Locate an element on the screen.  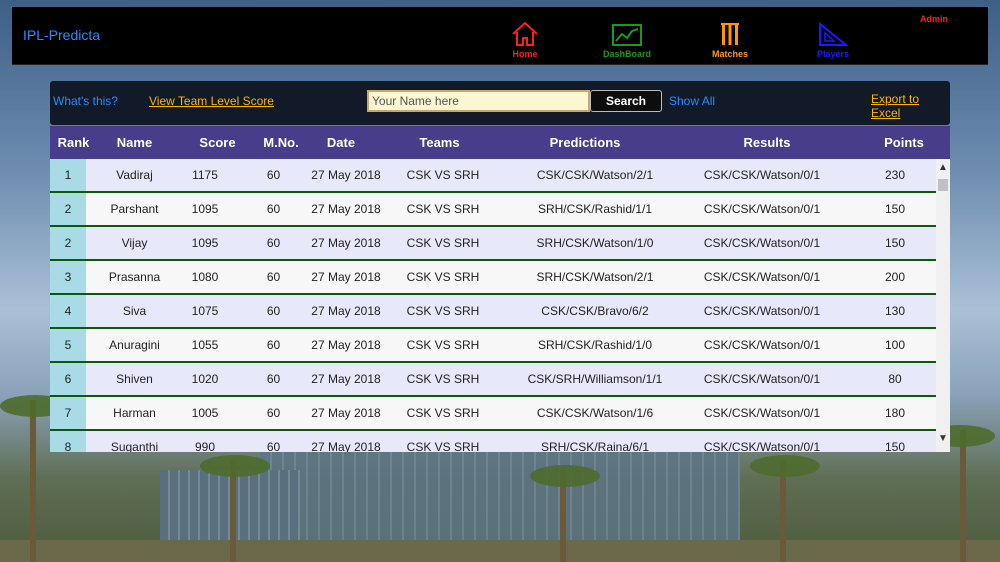
cell-name: Suganthi is located at coordinates (134, 446).